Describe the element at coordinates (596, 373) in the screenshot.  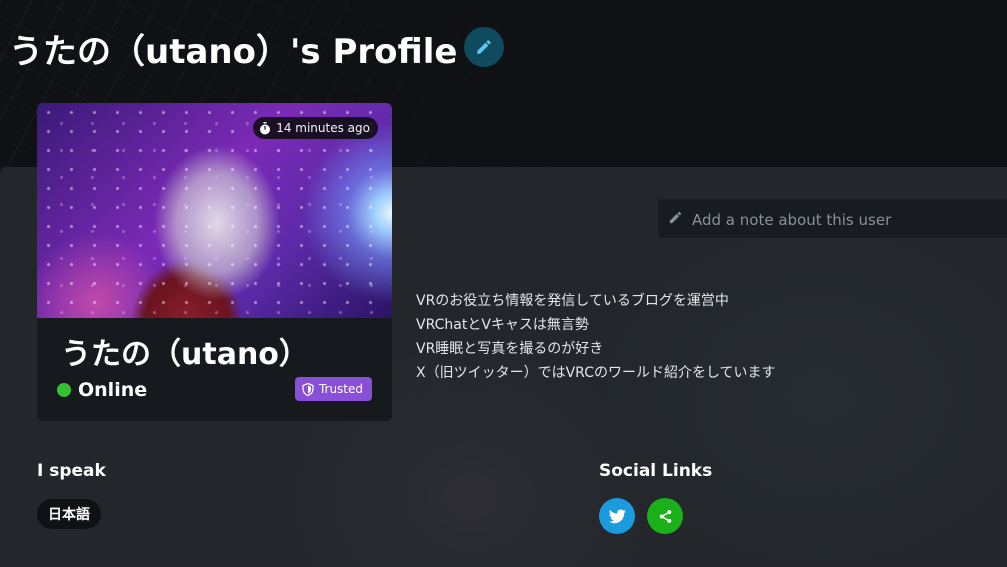
I see `bio-line: X（旧ツイッター）ではVRCのワールド紹介をしています` at that location.